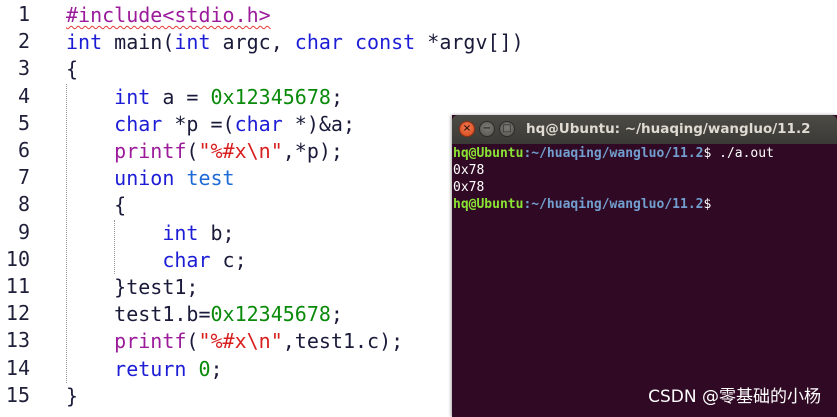 The width and height of the screenshot is (837, 417). I want to click on line-number: 14, so click(17, 367).